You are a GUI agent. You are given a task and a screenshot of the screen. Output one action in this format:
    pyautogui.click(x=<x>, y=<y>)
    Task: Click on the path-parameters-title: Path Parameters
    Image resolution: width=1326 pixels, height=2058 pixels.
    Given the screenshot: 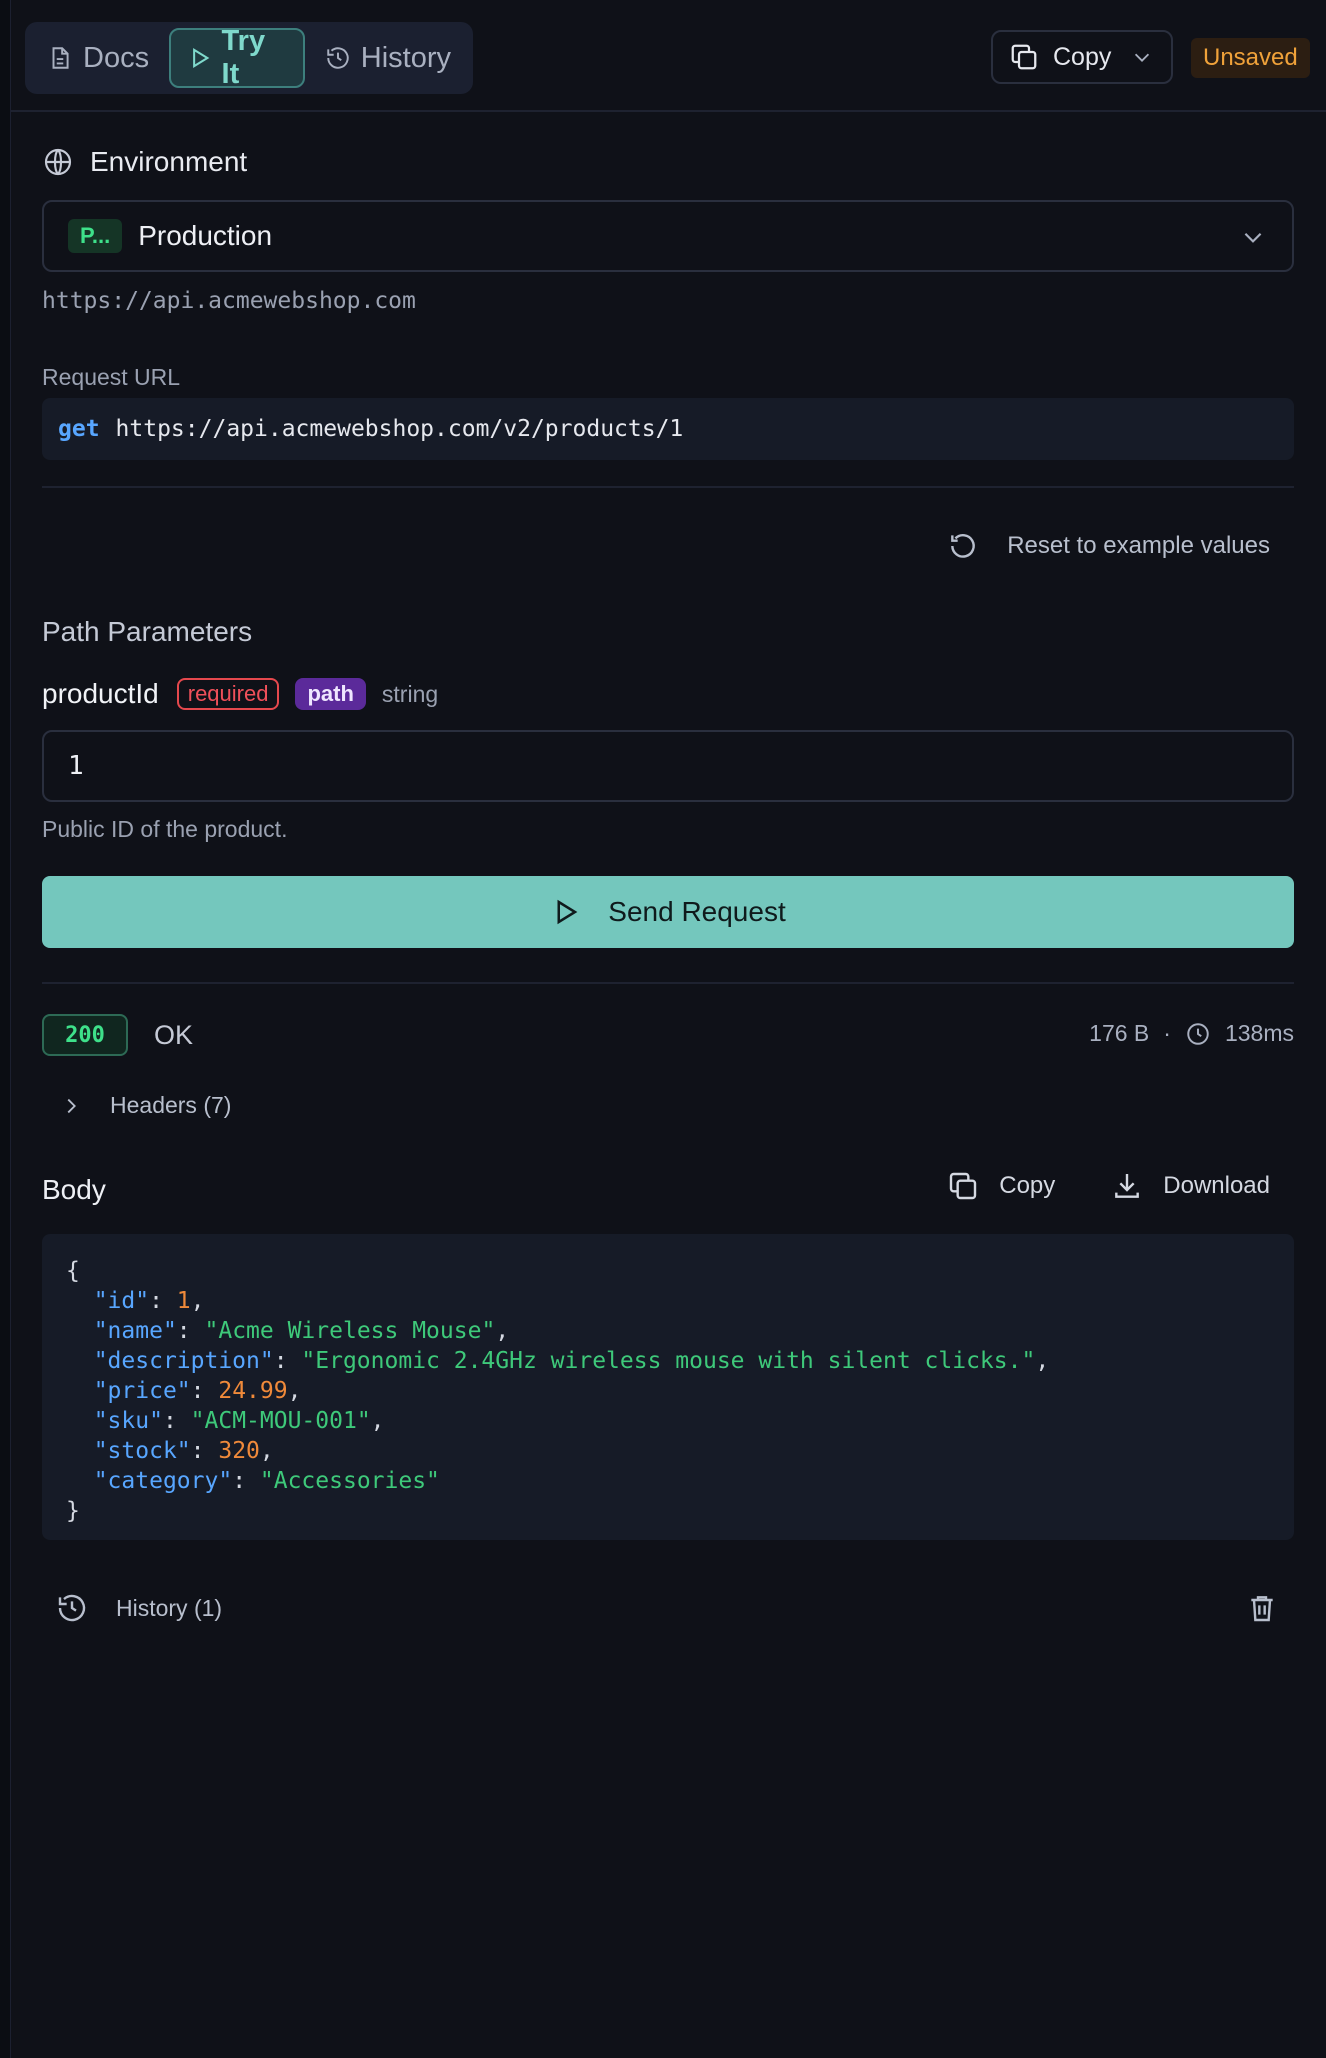 What is the action you would take?
    pyautogui.click(x=147, y=631)
    